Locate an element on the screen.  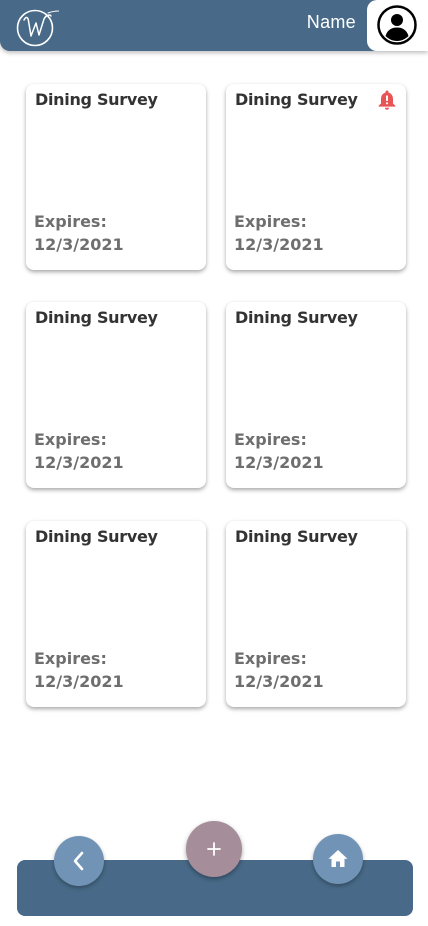
bell-alert-icon is located at coordinates (387, 100).